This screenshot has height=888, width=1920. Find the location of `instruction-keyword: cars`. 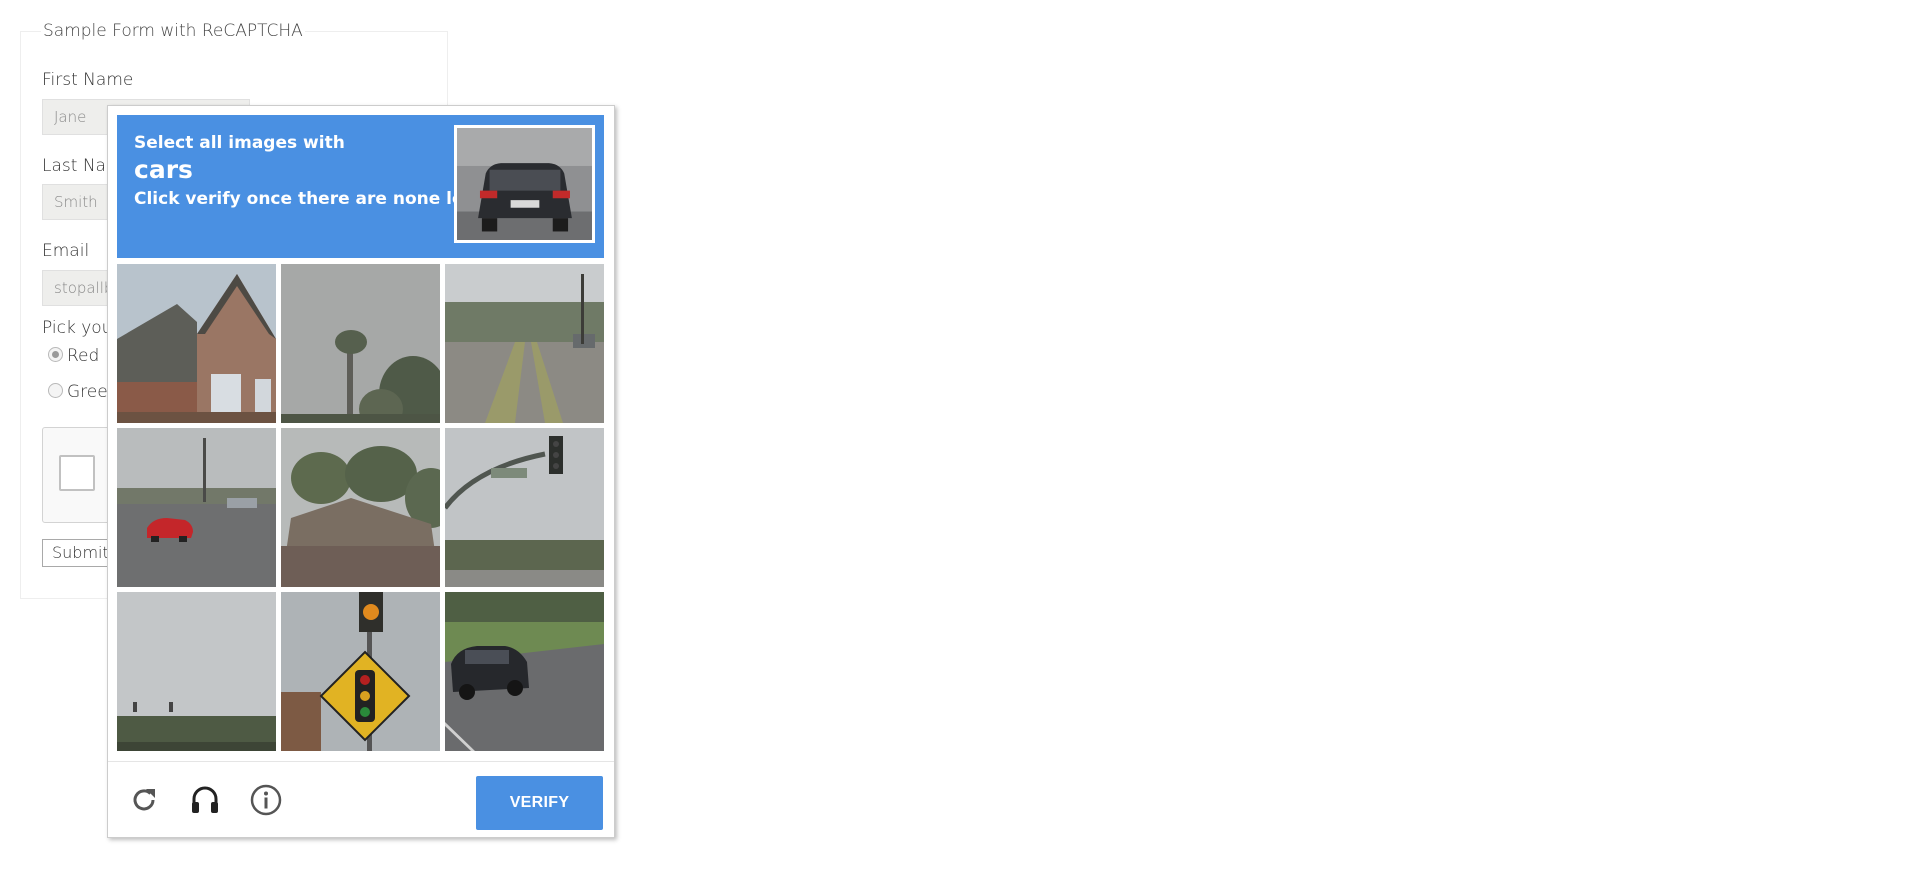

instruction-keyword: cars is located at coordinates (163, 169).